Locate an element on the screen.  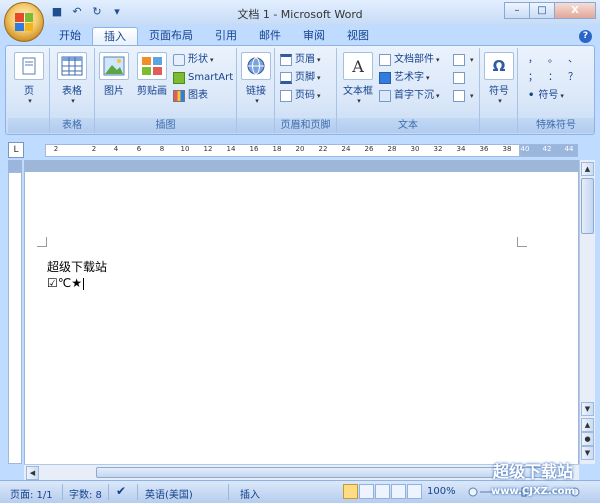
symbol-label: 符号 is located at coordinates (499, 91).